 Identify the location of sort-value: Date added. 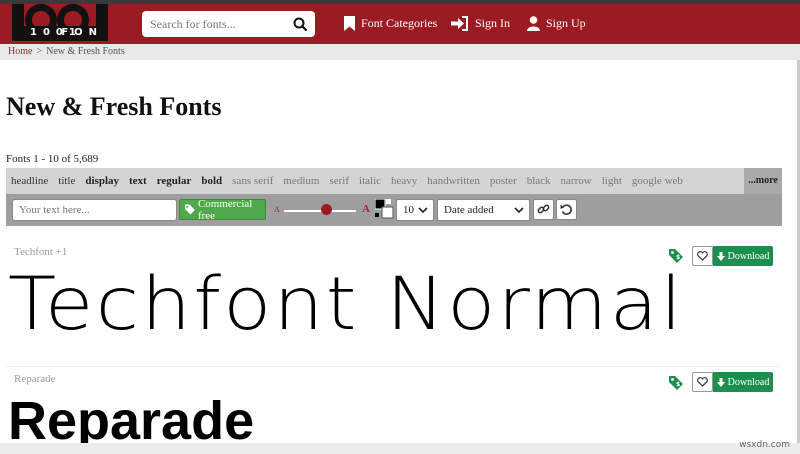
(469, 210).